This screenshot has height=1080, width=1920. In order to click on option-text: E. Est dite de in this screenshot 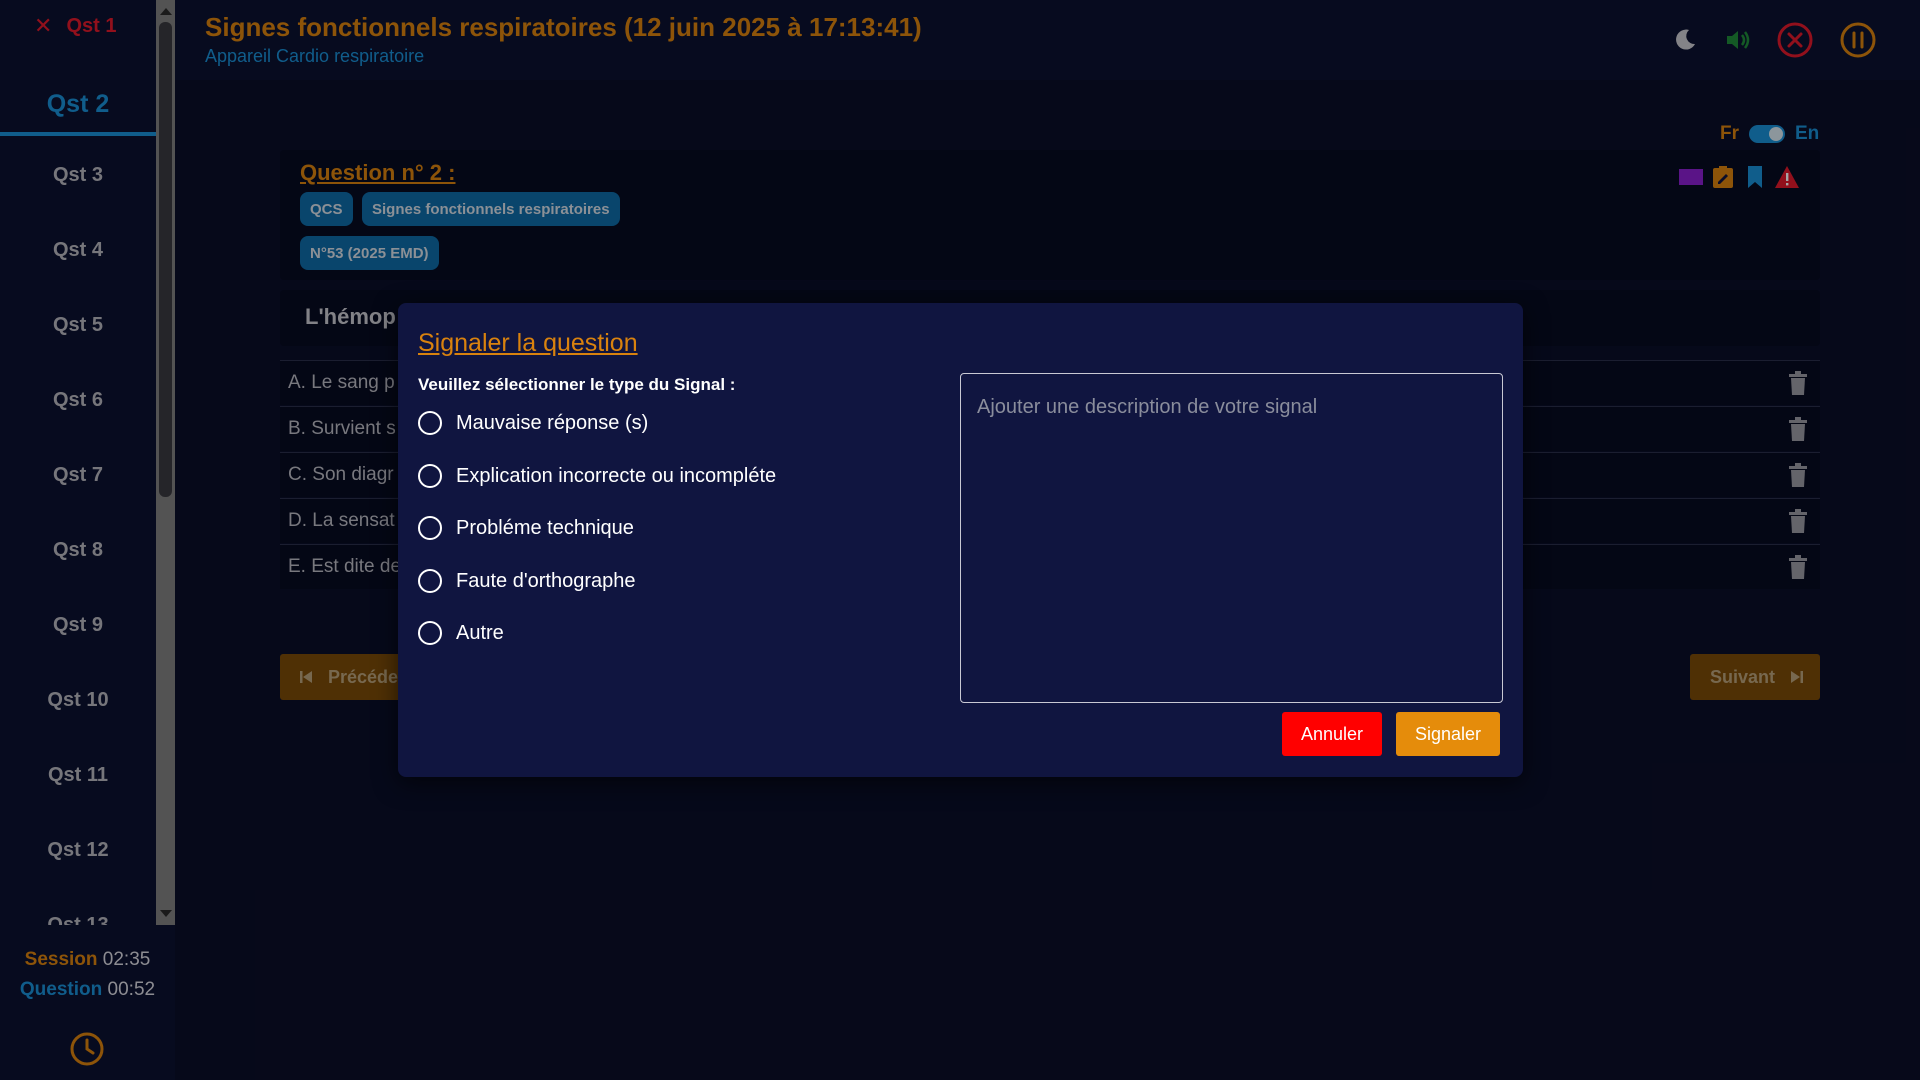, I will do `click(345, 566)`.